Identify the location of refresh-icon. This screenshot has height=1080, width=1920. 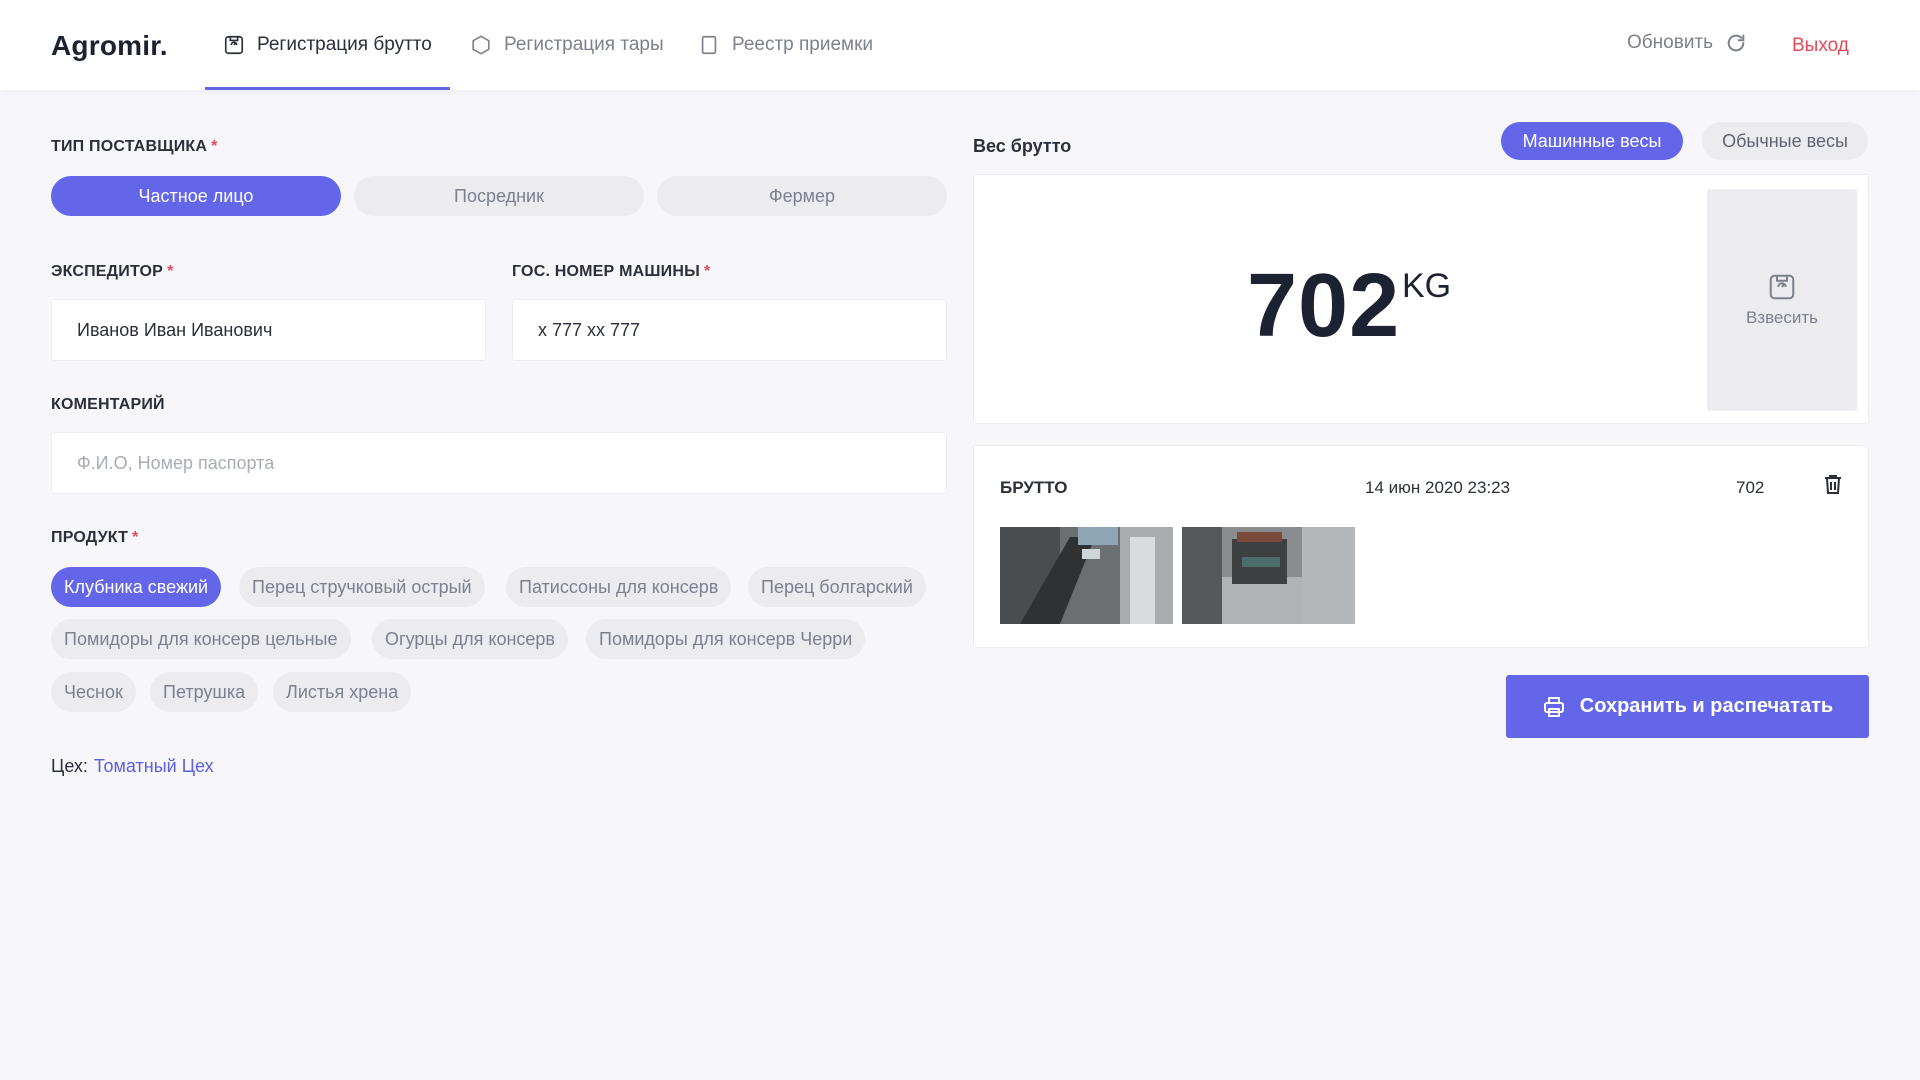
(1736, 43).